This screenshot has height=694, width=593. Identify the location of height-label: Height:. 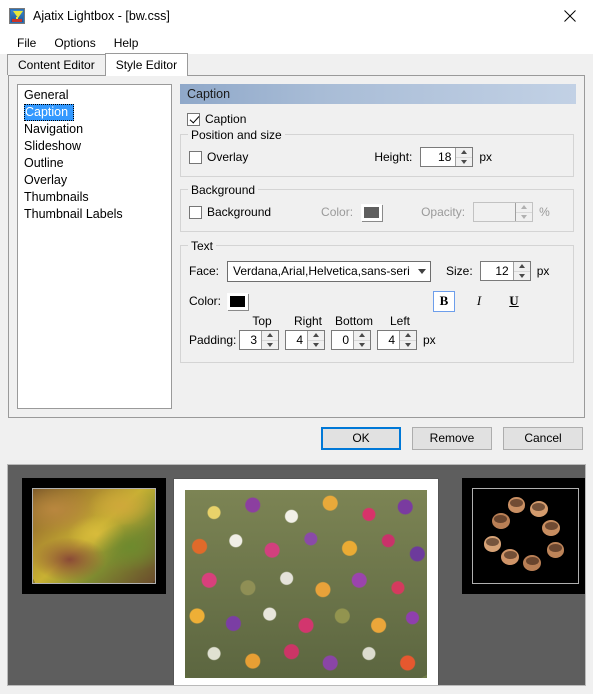
(393, 157).